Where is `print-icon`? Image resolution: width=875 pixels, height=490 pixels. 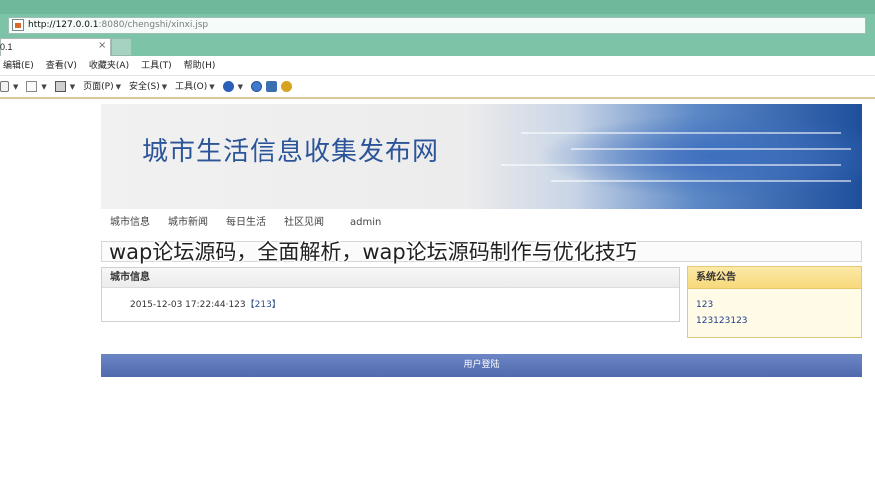
print-icon is located at coordinates (60, 86).